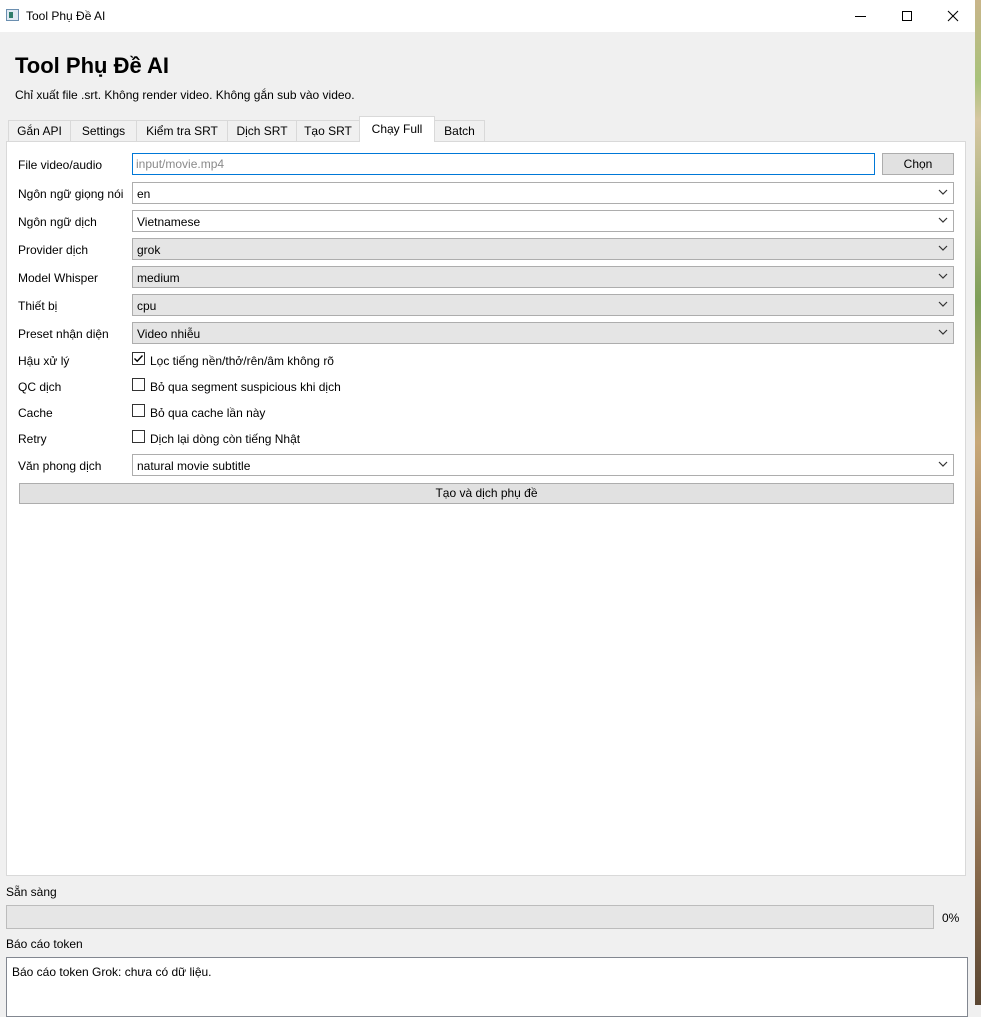  Describe the element at coordinates (147, 306) in the screenshot. I see `device-value: cpu` at that location.